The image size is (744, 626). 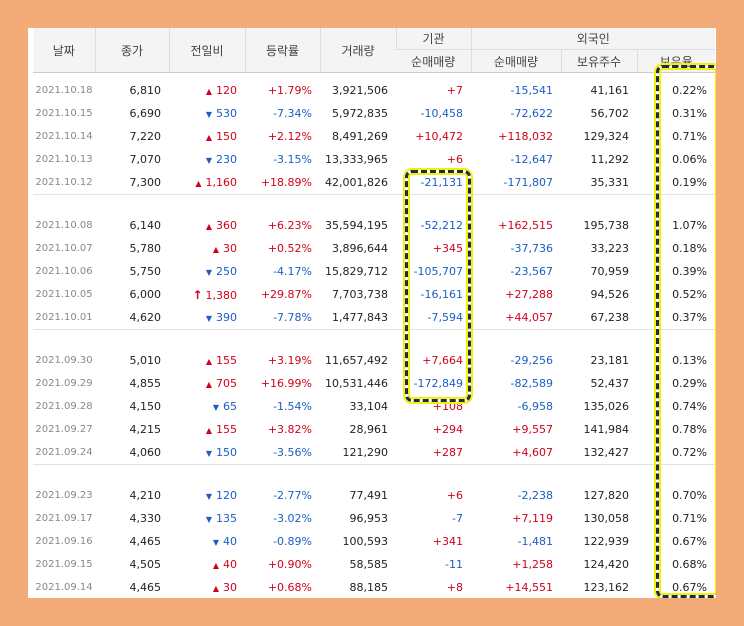 What do you see at coordinates (531, 360) in the screenshot?
I see `cell-foreign-net: -29,256` at bounding box center [531, 360].